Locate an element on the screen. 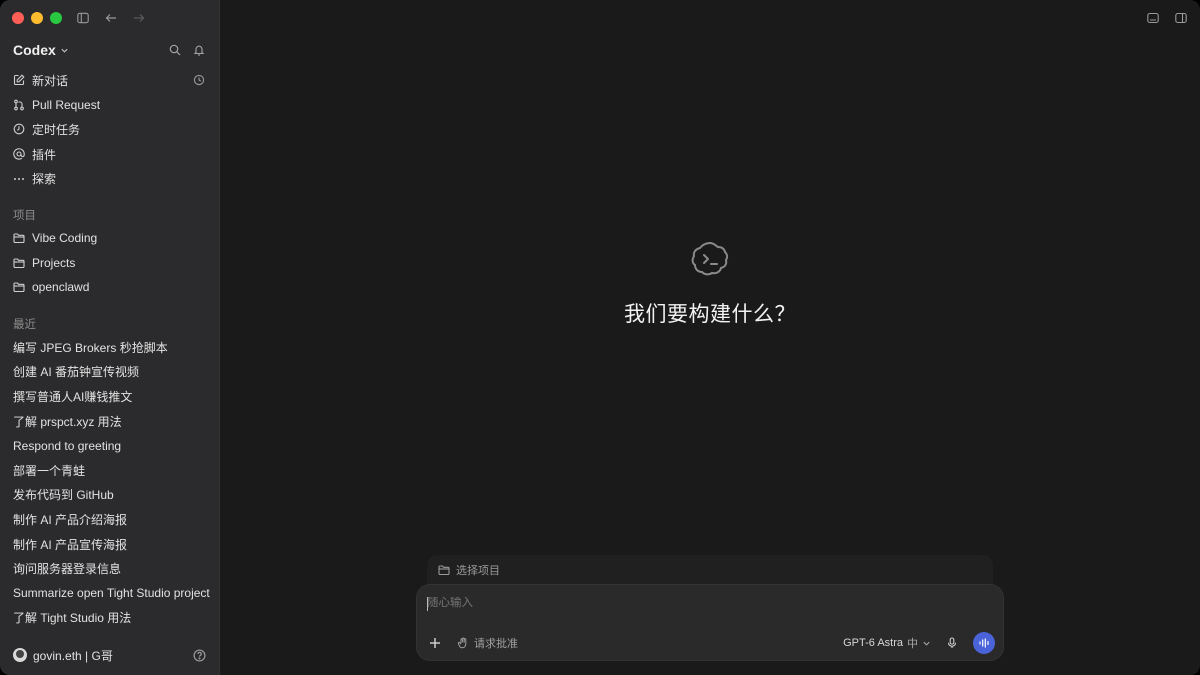  approval-mode-label: 请求批准 is located at coordinates (496, 644).